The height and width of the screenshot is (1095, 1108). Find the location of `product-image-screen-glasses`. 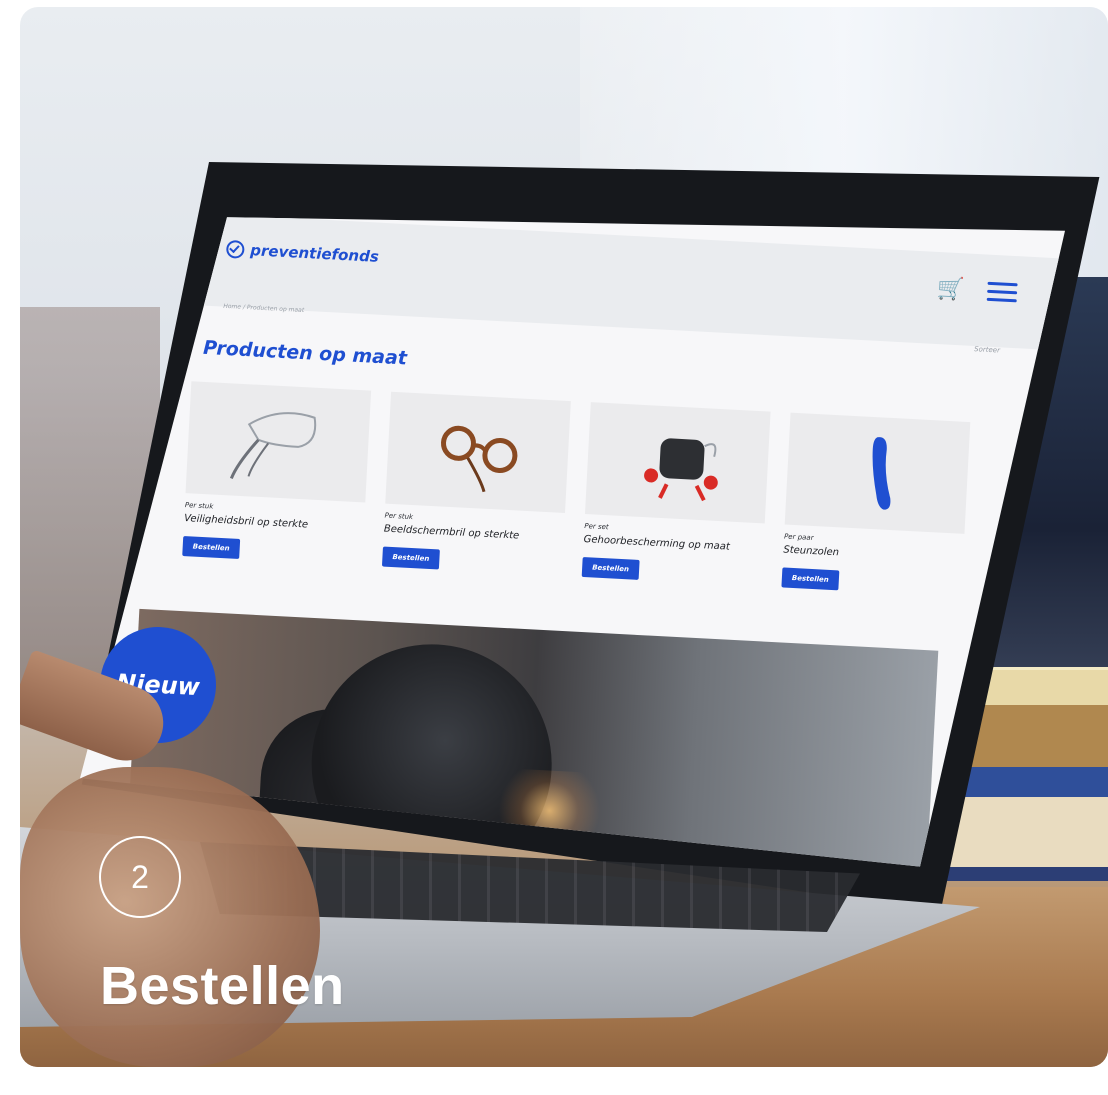

product-image-screen-glasses is located at coordinates (478, 452).